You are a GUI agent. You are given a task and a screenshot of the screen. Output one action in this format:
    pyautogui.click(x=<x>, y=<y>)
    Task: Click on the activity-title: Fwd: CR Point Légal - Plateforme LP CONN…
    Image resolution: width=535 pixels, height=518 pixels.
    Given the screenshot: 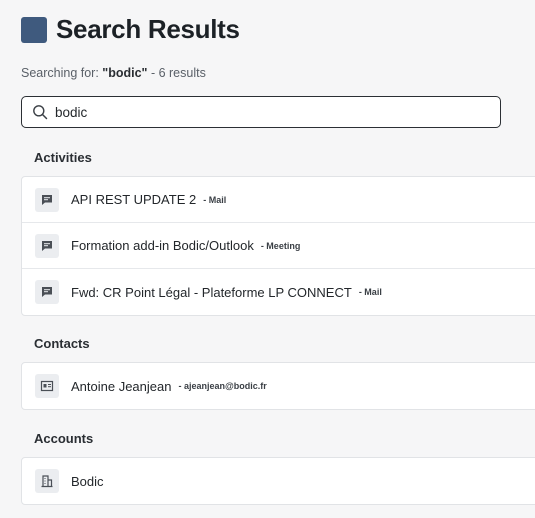 What is the action you would take?
    pyautogui.click(x=211, y=292)
    